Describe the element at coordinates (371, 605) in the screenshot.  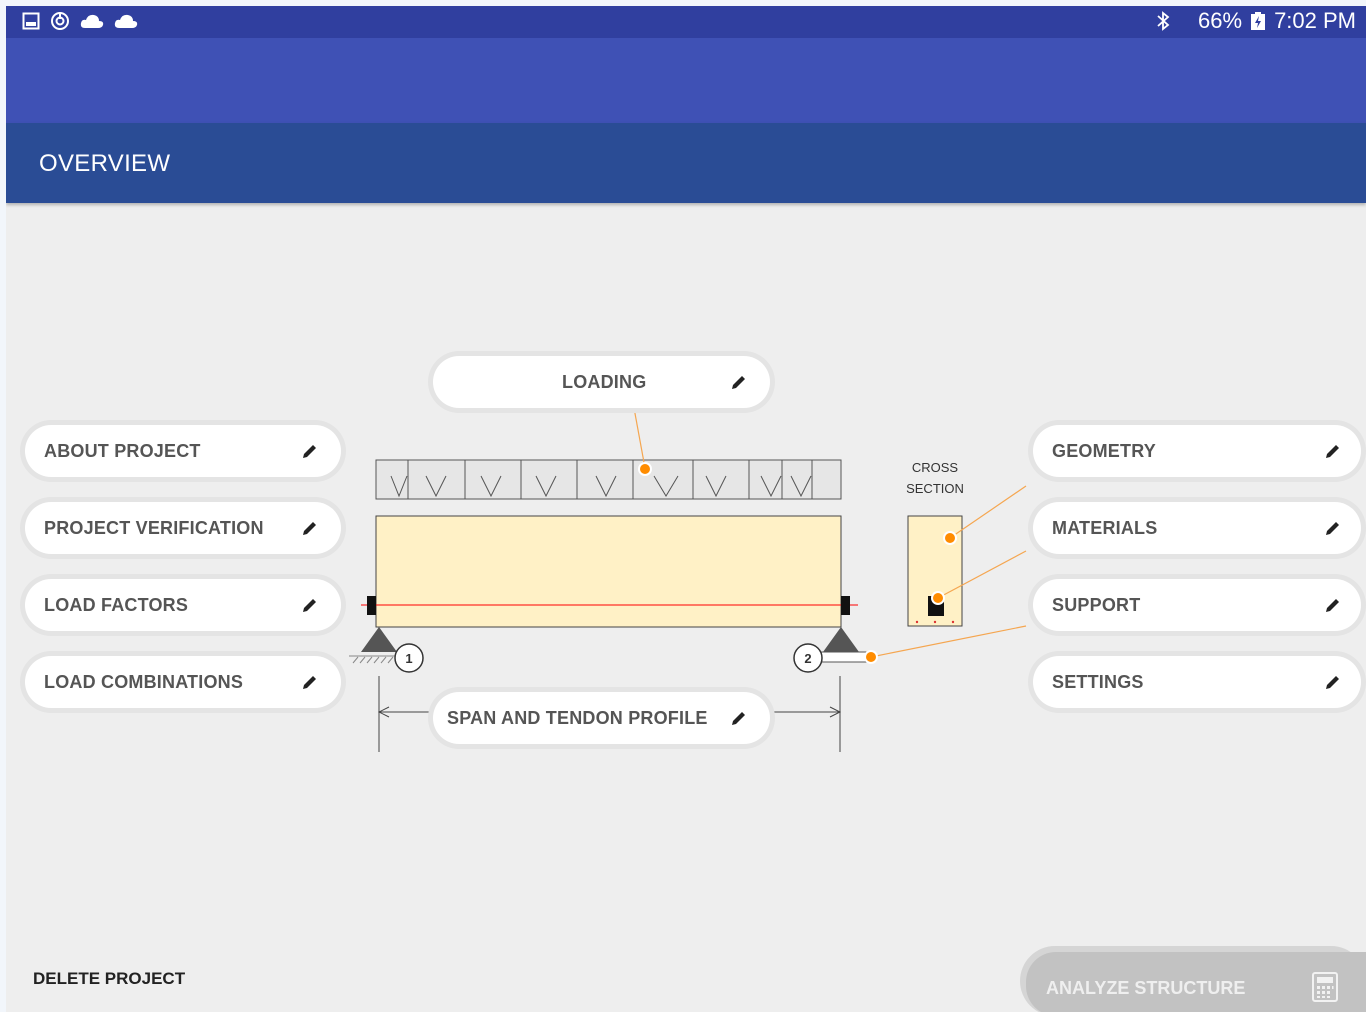
I see `anchor-left` at that location.